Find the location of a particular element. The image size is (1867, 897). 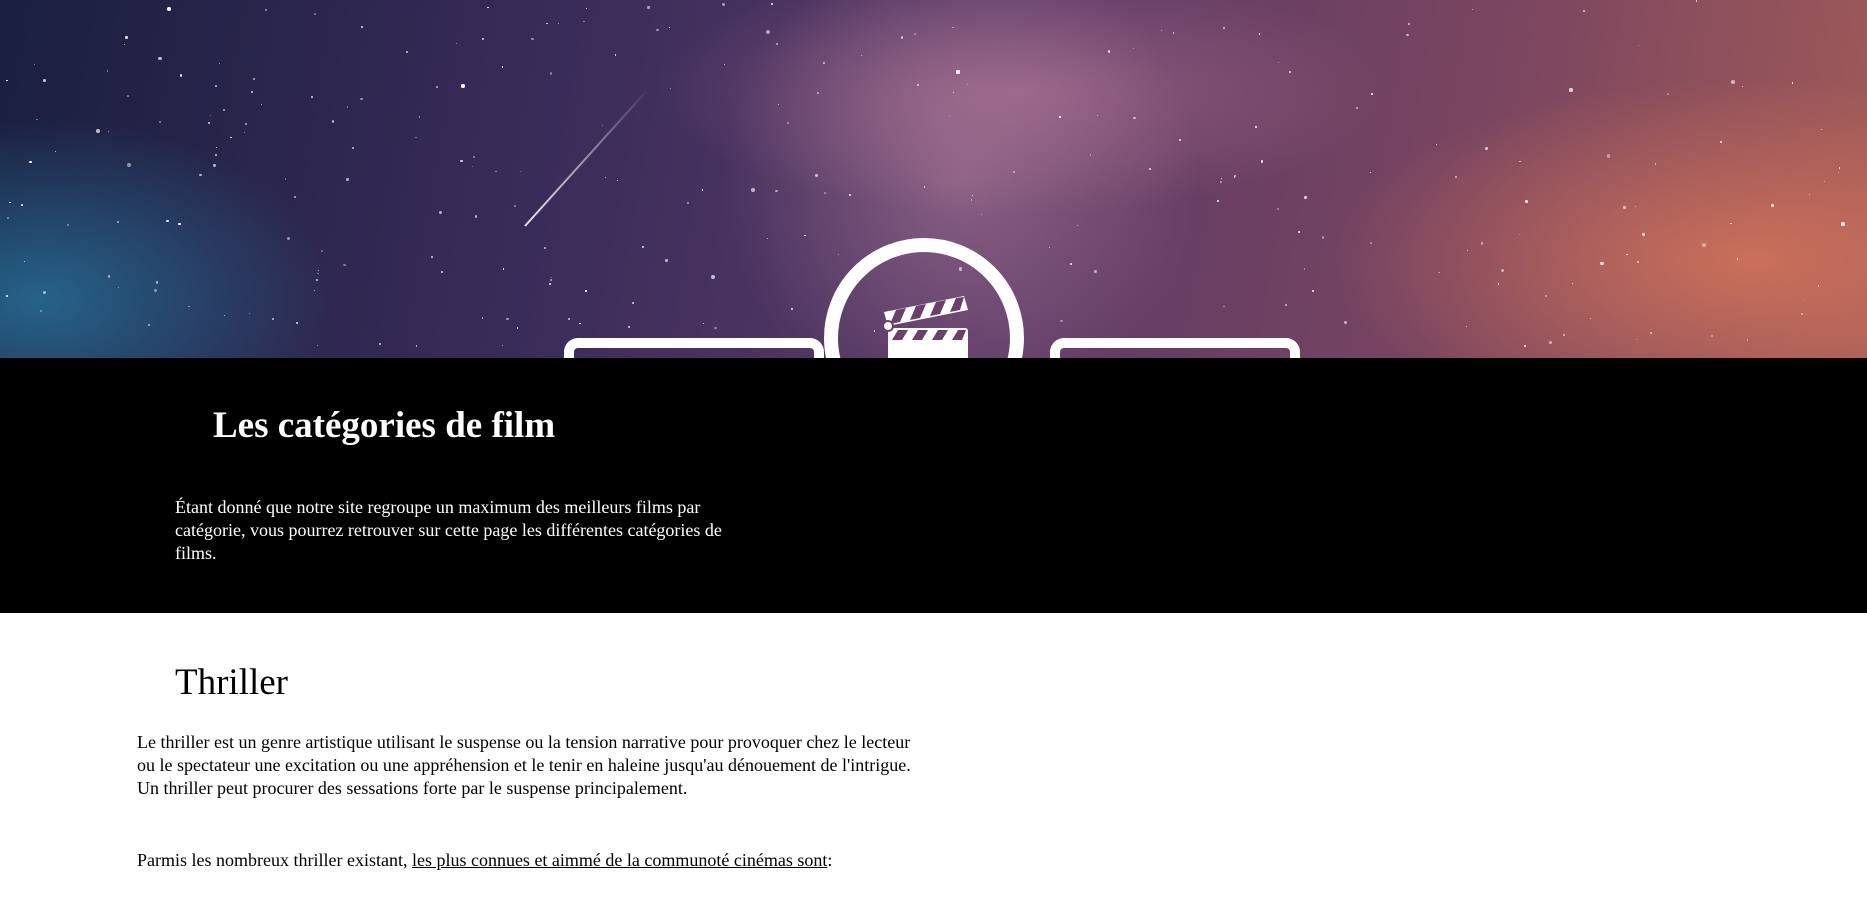

section-title-thriller: Thriller is located at coordinates (232, 682).